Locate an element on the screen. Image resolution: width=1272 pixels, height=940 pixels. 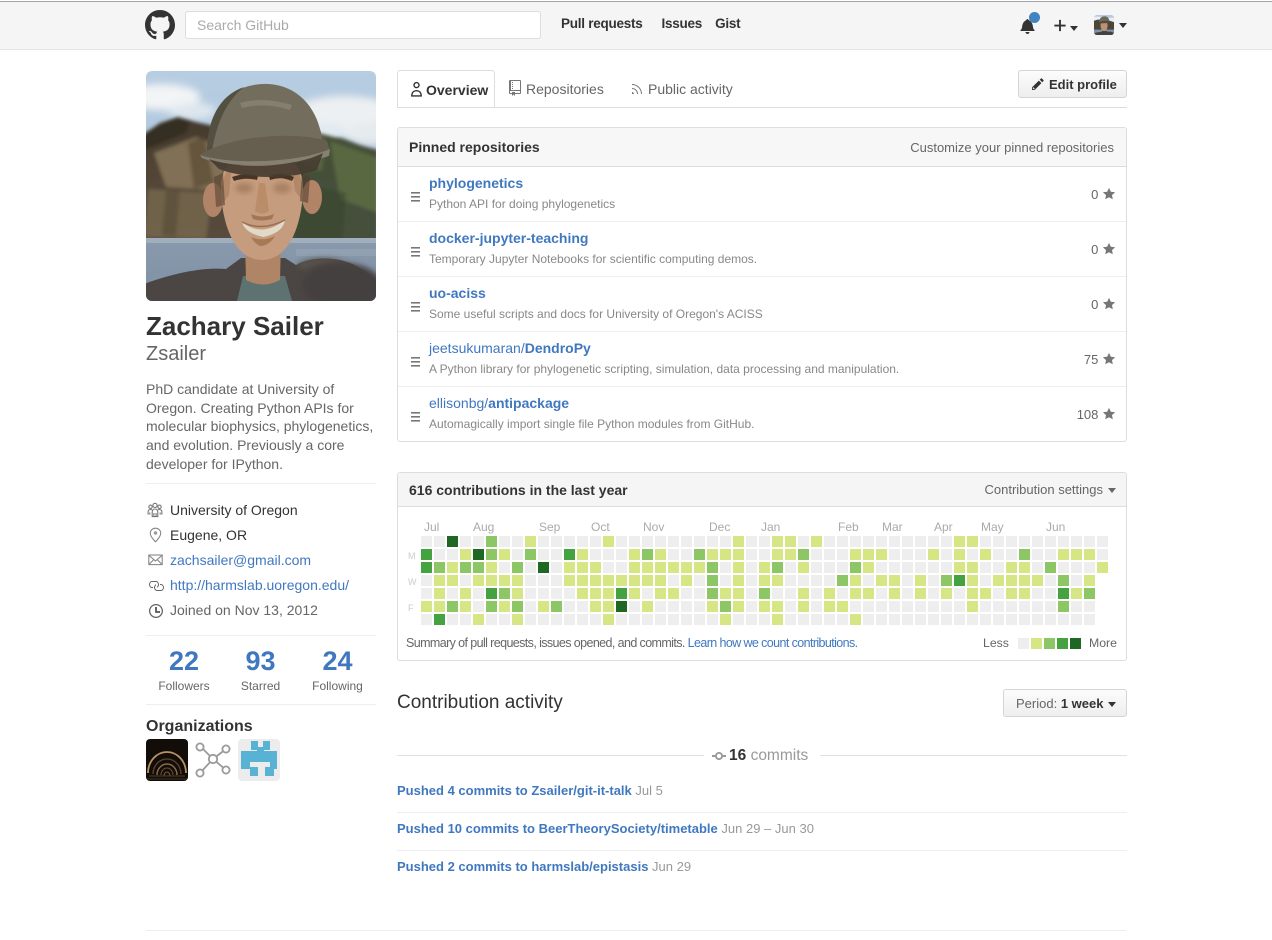
svg-text: Mar is located at coordinates (892, 527).